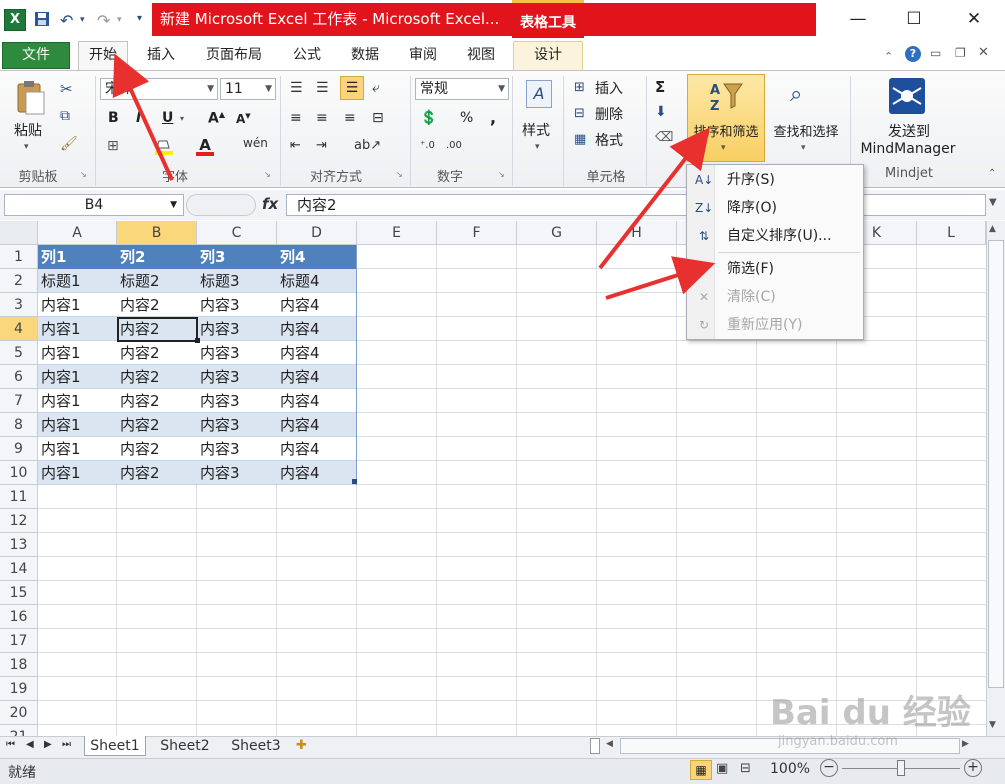  Describe the element at coordinates (143, 117) in the screenshot. I see `arrow-to-home-tab` at that location.